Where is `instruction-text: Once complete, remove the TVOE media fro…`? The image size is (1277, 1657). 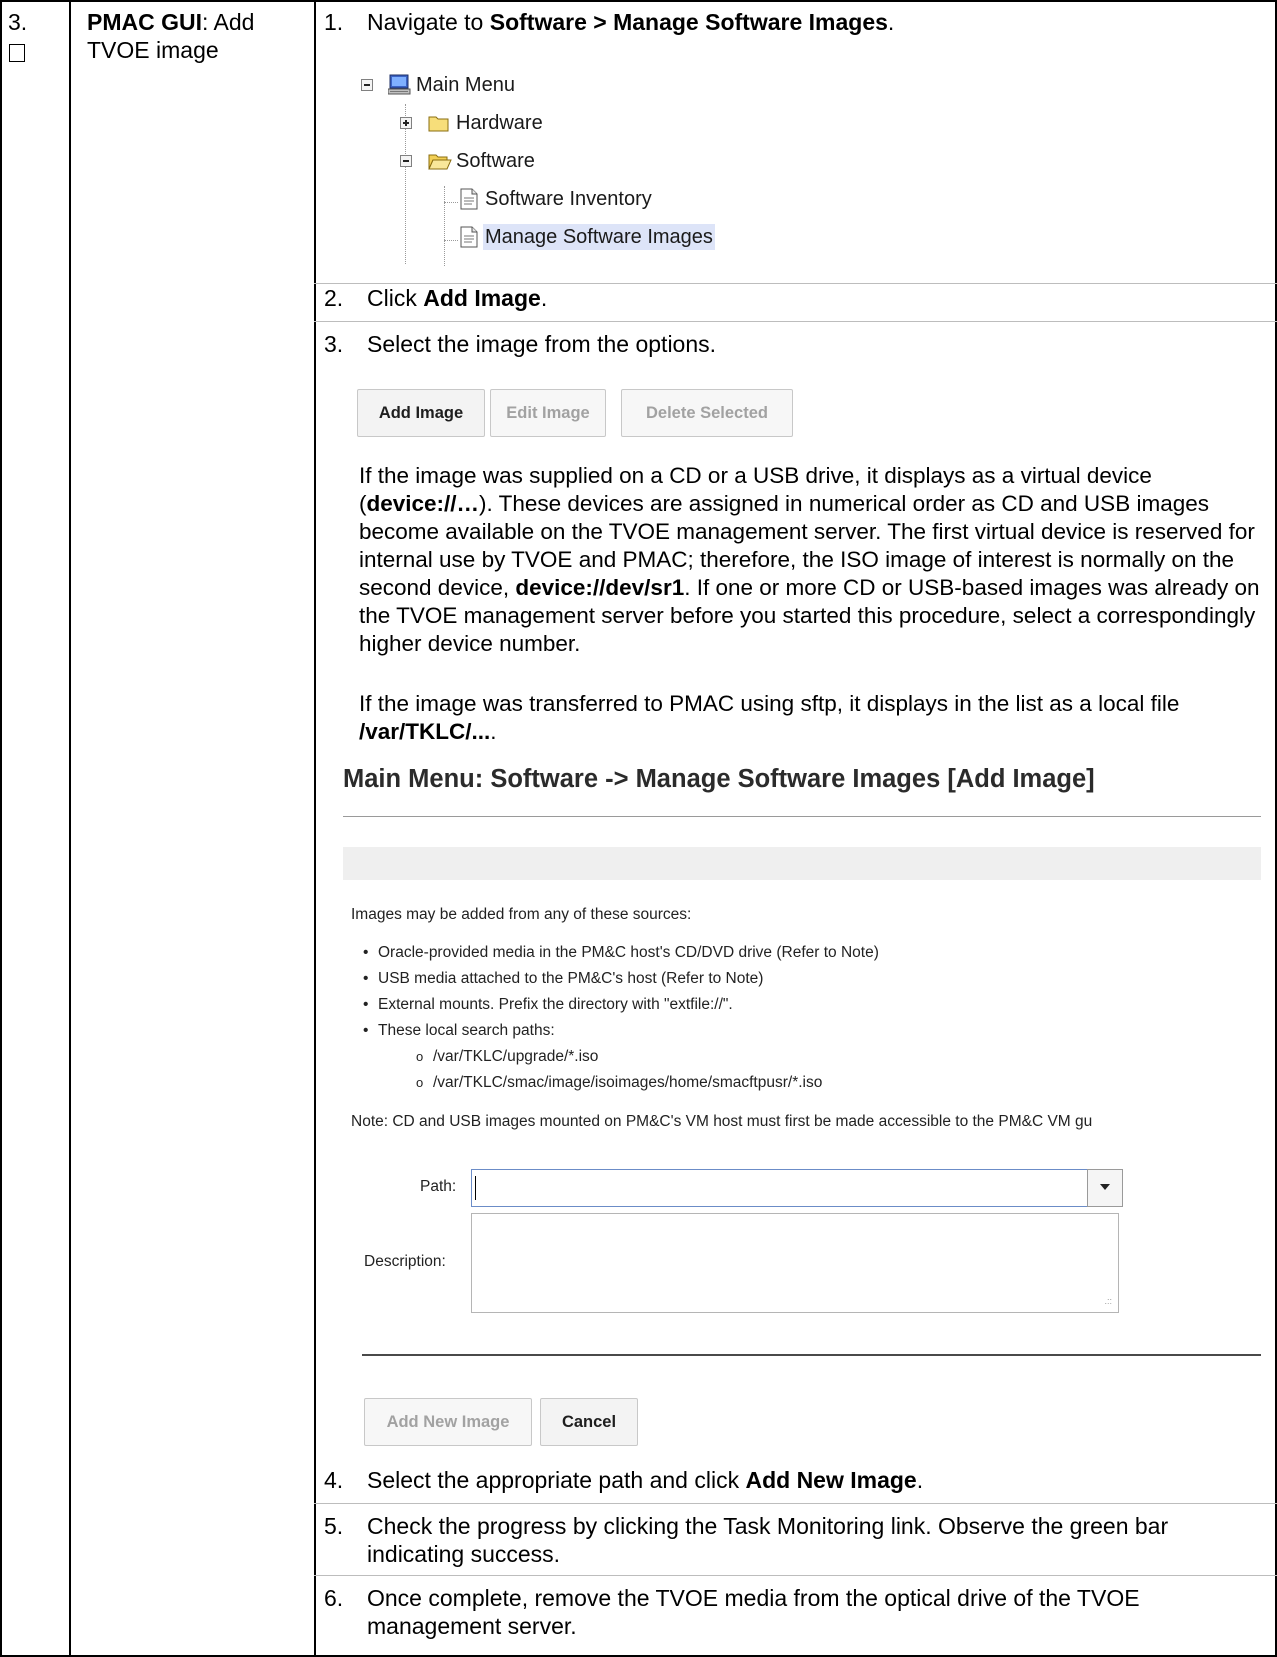
instruction-text: Once complete, remove the TVOE media fro… is located at coordinates (753, 1612).